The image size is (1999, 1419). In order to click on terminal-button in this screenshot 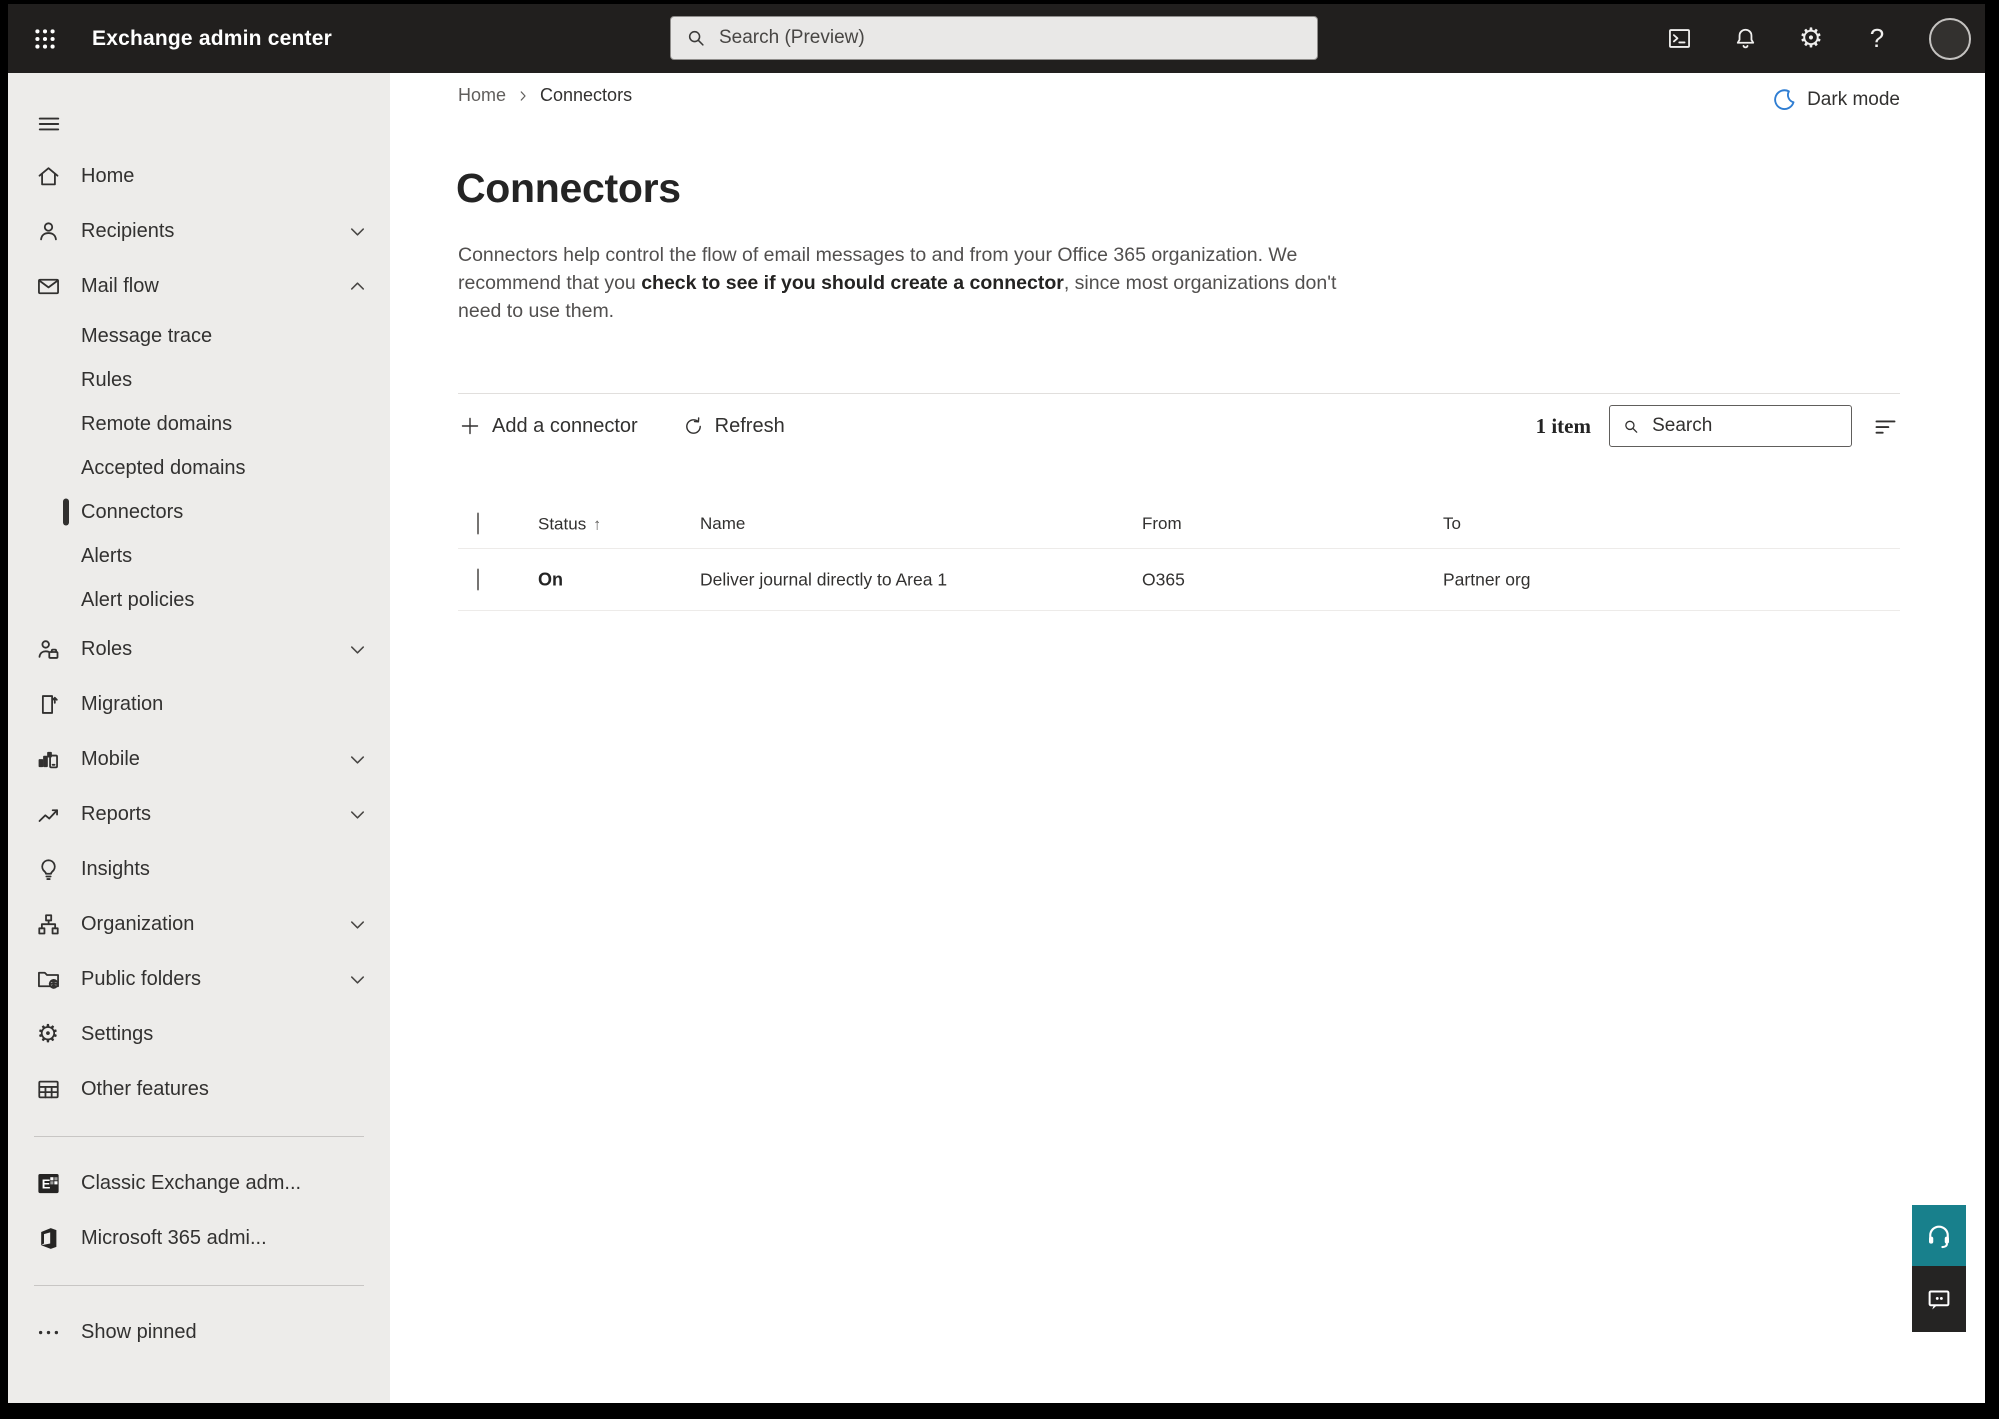, I will do `click(1679, 39)`.